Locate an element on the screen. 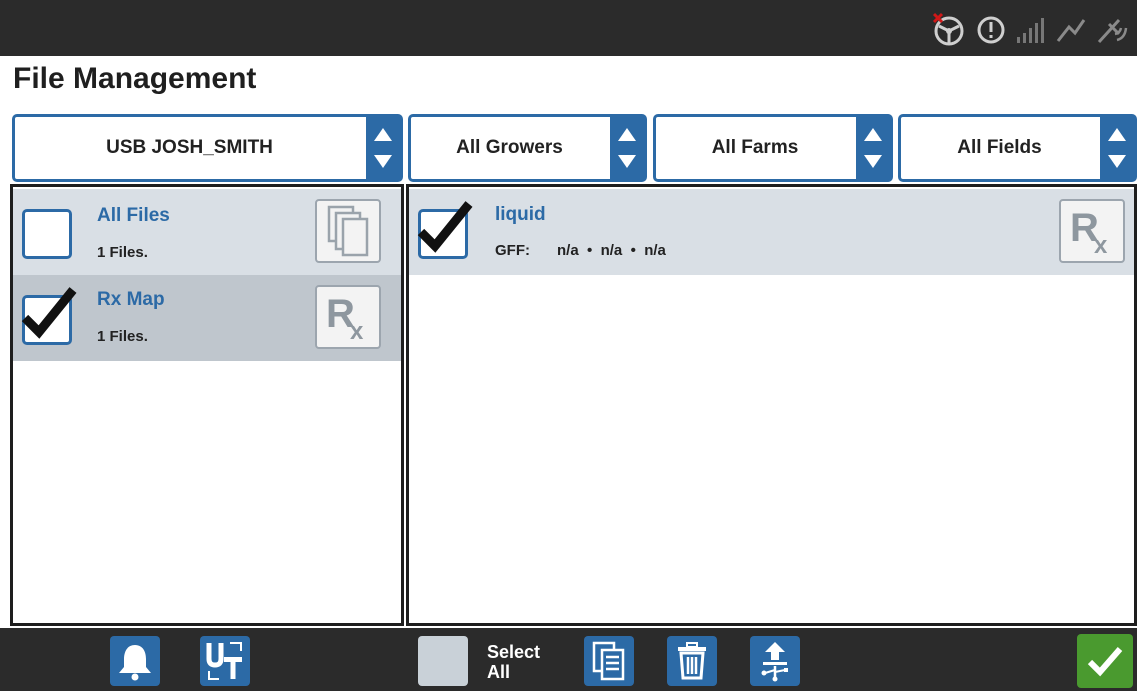 Image resolution: width=1137 pixels, height=691 pixels. signal-bars-icon is located at coordinates (1031, 30).